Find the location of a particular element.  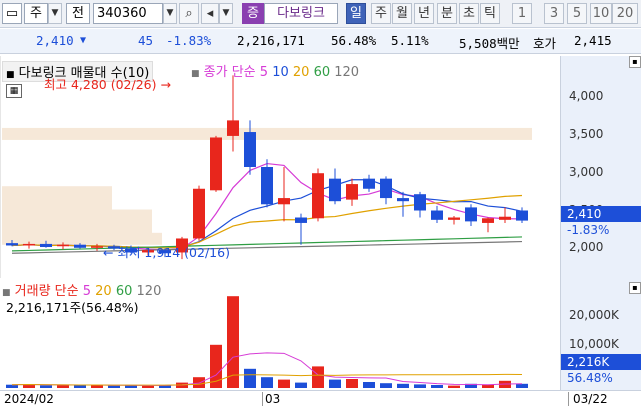

volume-summary: 2,216,171주(56.48%) is located at coordinates (72, 307).